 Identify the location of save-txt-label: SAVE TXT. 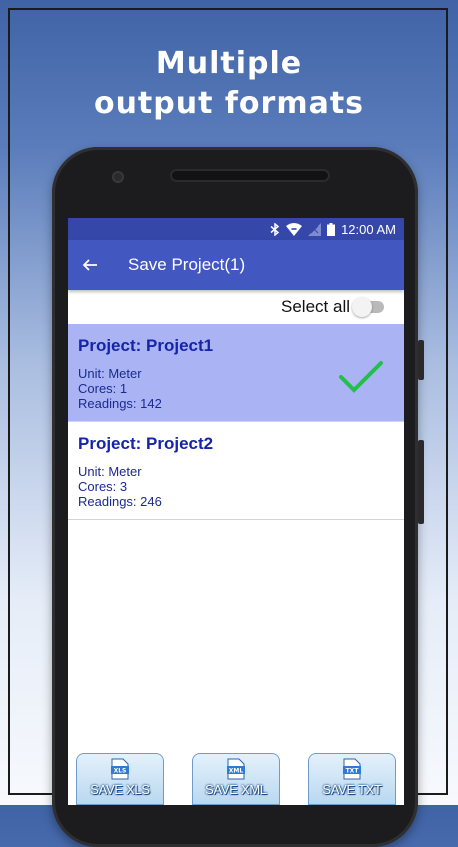
(352, 789).